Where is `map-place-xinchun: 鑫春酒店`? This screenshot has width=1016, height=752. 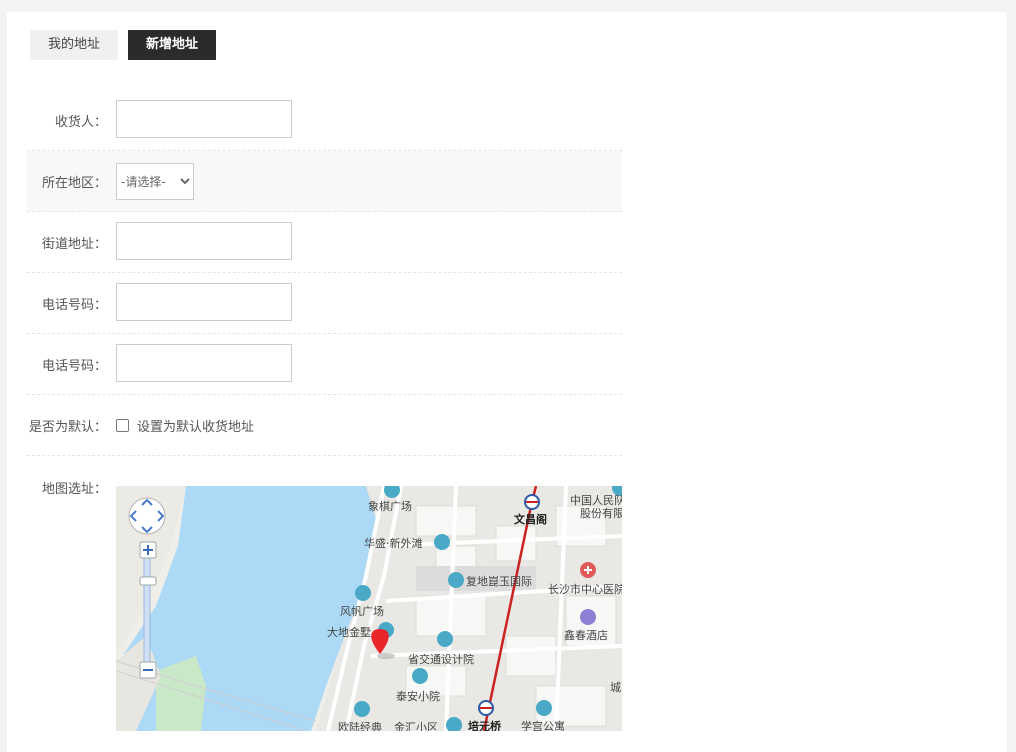 map-place-xinchun: 鑫春酒店 is located at coordinates (586, 635).